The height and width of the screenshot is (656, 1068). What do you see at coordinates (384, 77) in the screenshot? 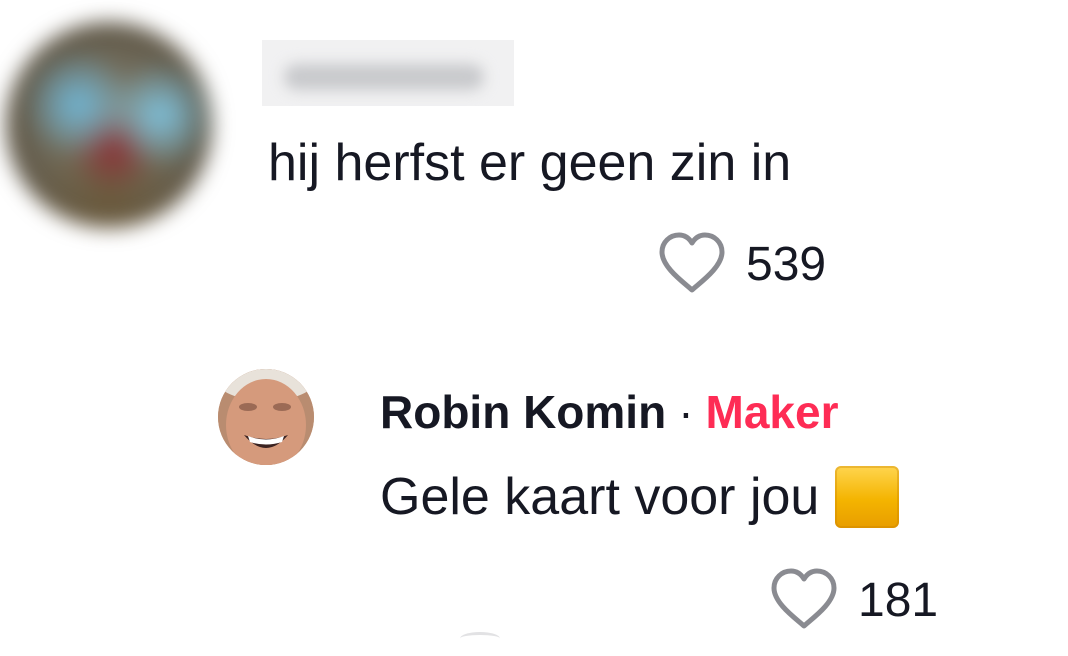
I see `redaction-blur` at bounding box center [384, 77].